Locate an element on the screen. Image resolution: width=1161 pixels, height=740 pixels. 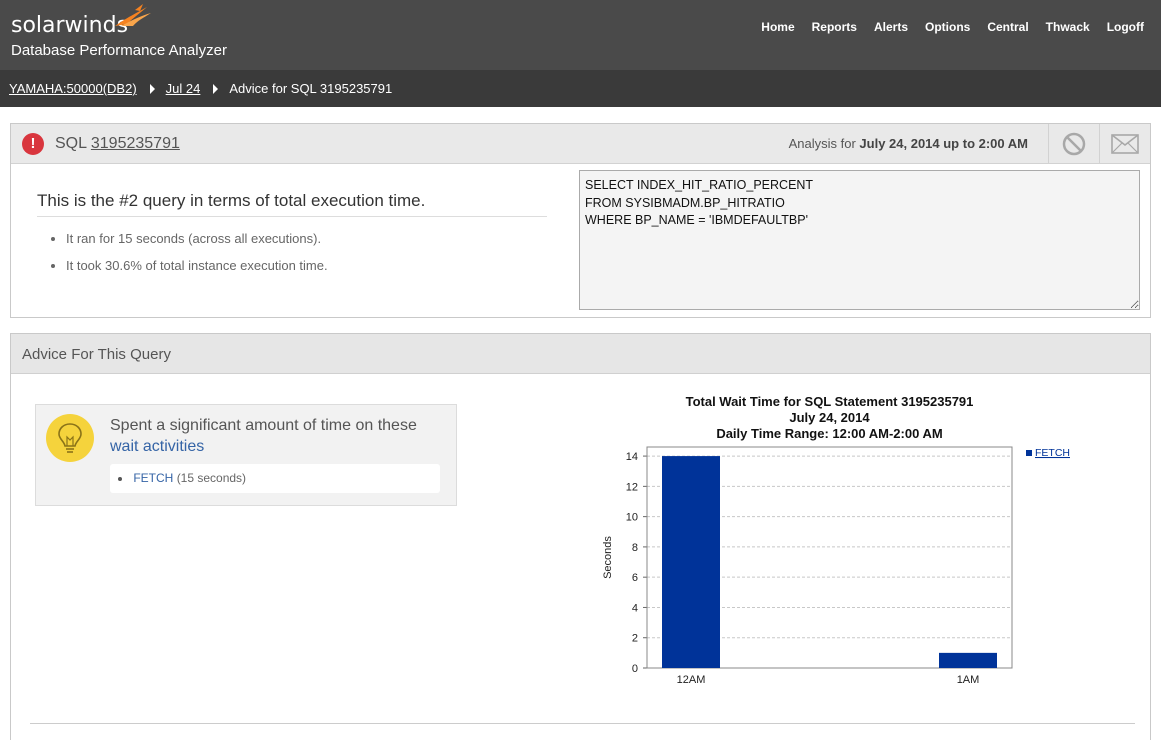
x-tick-label: 1AM is located at coordinates (968, 680).